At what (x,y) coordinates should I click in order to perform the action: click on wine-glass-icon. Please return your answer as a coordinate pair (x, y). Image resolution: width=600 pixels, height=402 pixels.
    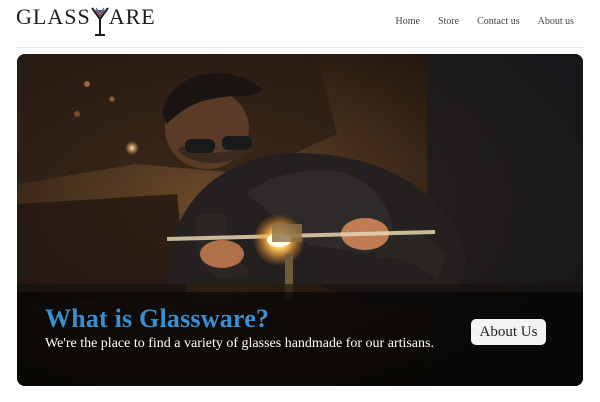
    Looking at the image, I should click on (100, 22).